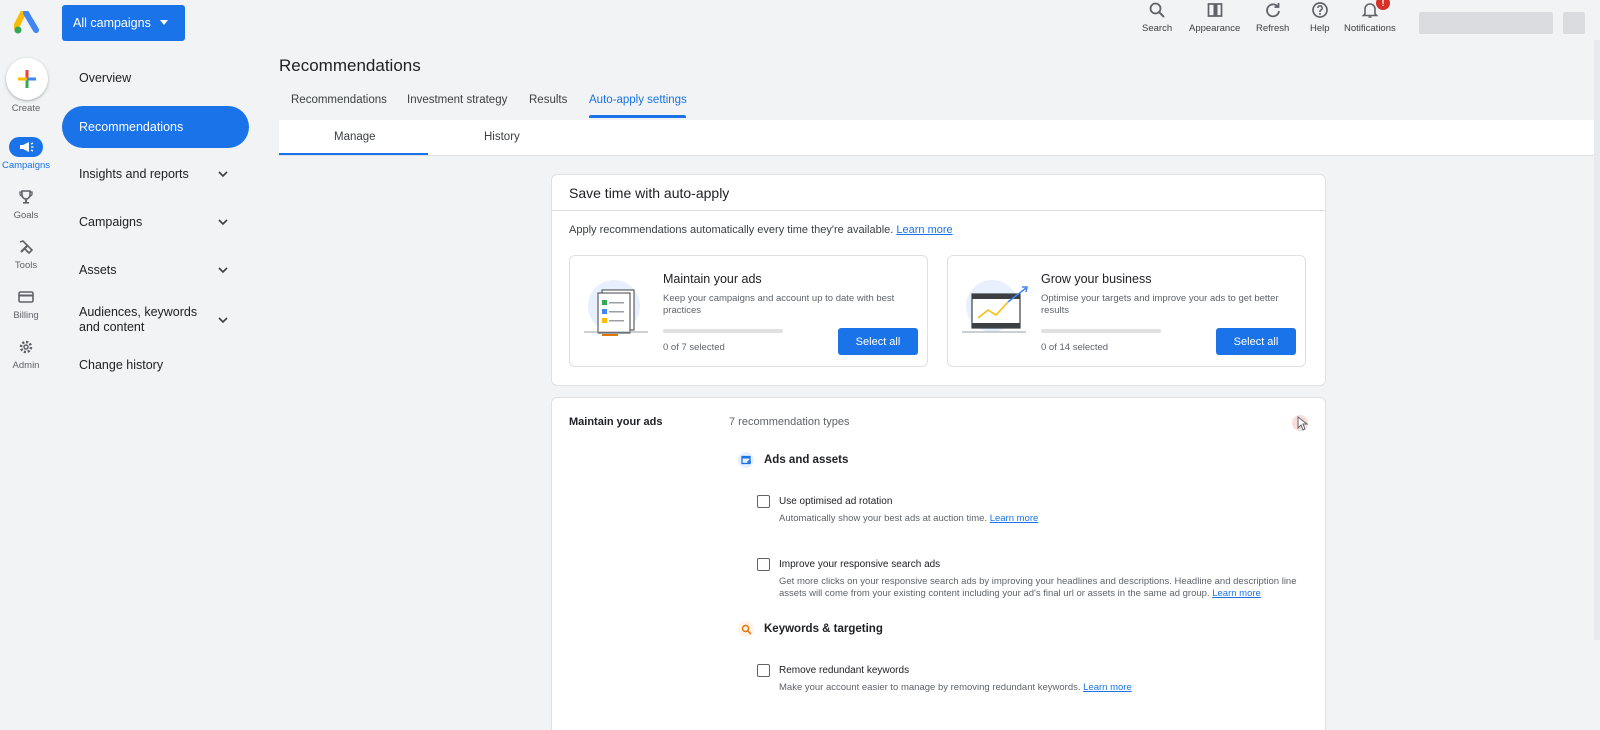 The height and width of the screenshot is (730, 1600). What do you see at coordinates (353, 154) in the screenshot?
I see `active-subtab-indicator` at bounding box center [353, 154].